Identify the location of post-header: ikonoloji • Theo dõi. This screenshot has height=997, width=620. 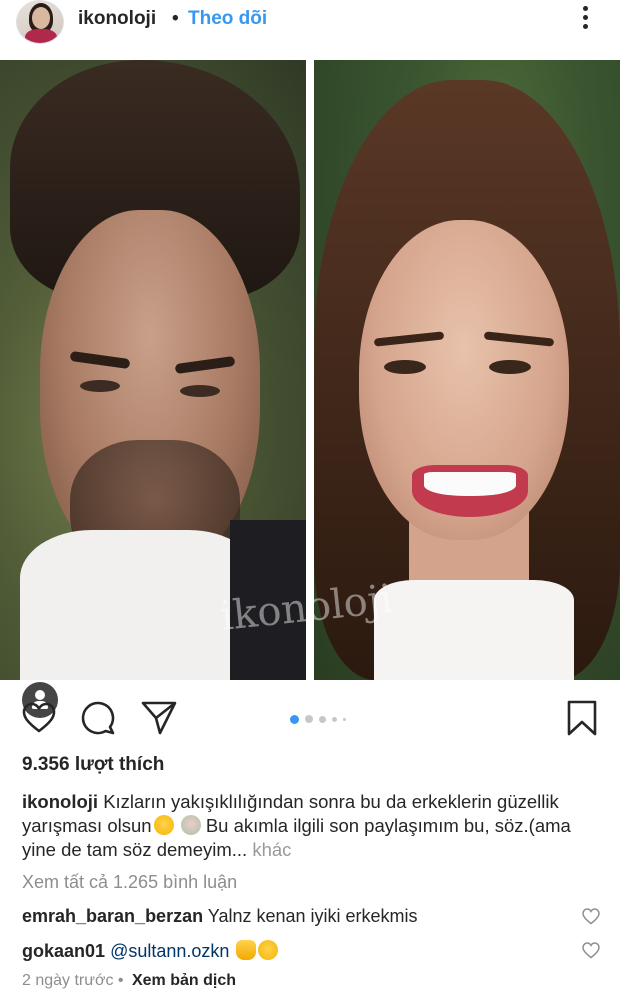
(310, 30).